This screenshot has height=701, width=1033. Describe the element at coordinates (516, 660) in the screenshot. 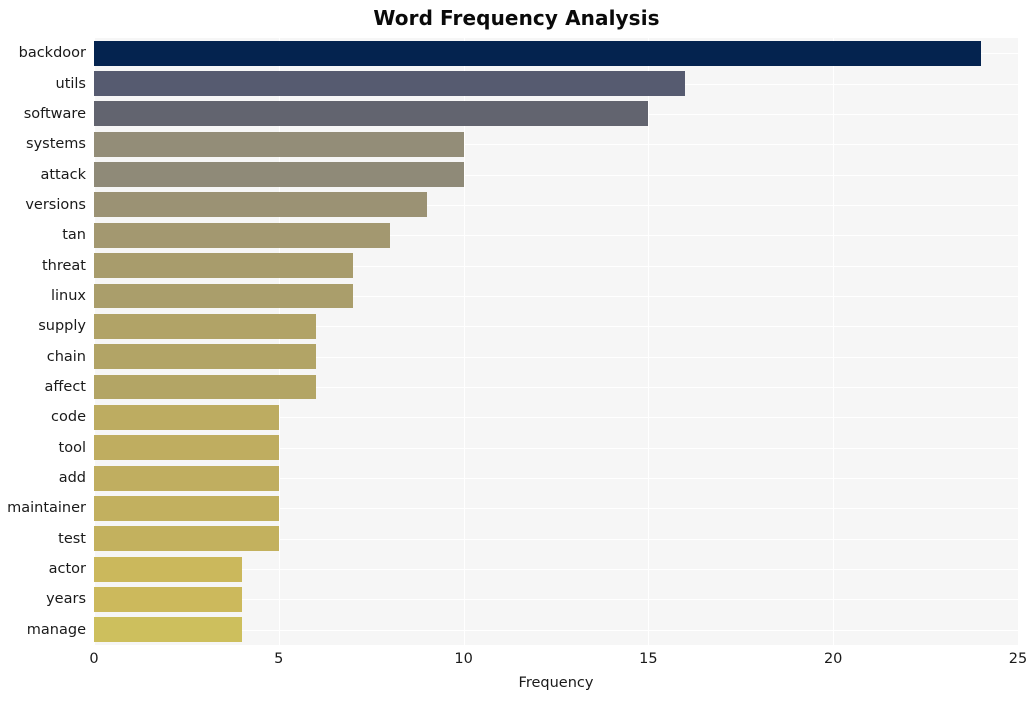

I see `x-axis-tick-labels: 0 5 10 15 20 25` at that location.